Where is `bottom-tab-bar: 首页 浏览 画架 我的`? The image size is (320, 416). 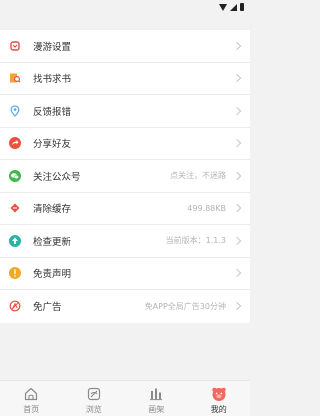 bottom-tab-bar: 首页 浏览 画架 我的 is located at coordinates (125, 398).